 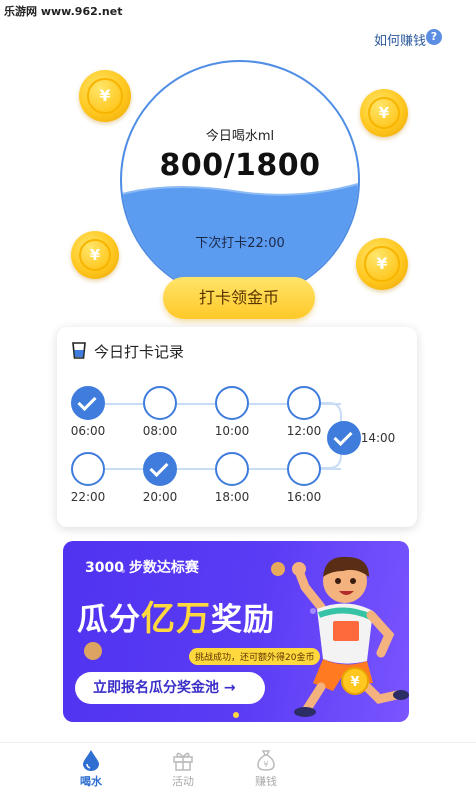 I want to click on slot-time: 14:00, so click(x=378, y=438).